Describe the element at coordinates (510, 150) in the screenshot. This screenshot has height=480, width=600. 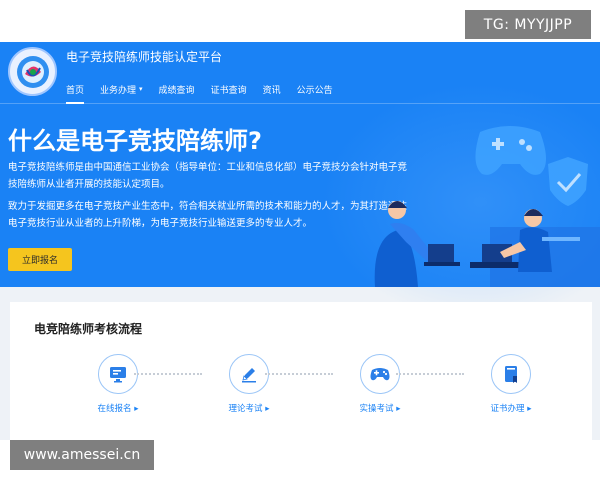
I see `gamepad-illustration-icon` at that location.